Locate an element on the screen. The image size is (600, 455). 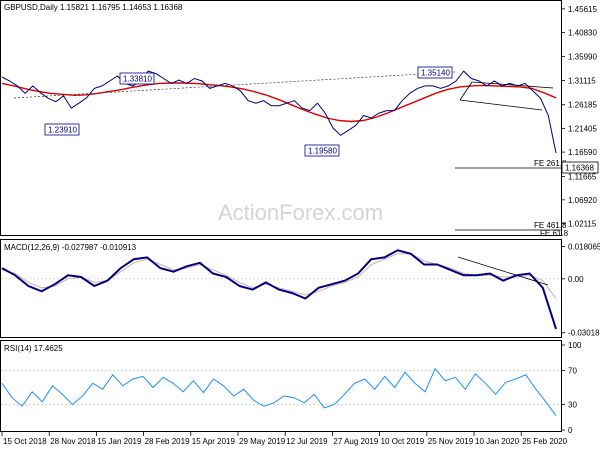
price-tick-label: 1.31115 is located at coordinates (582, 80).